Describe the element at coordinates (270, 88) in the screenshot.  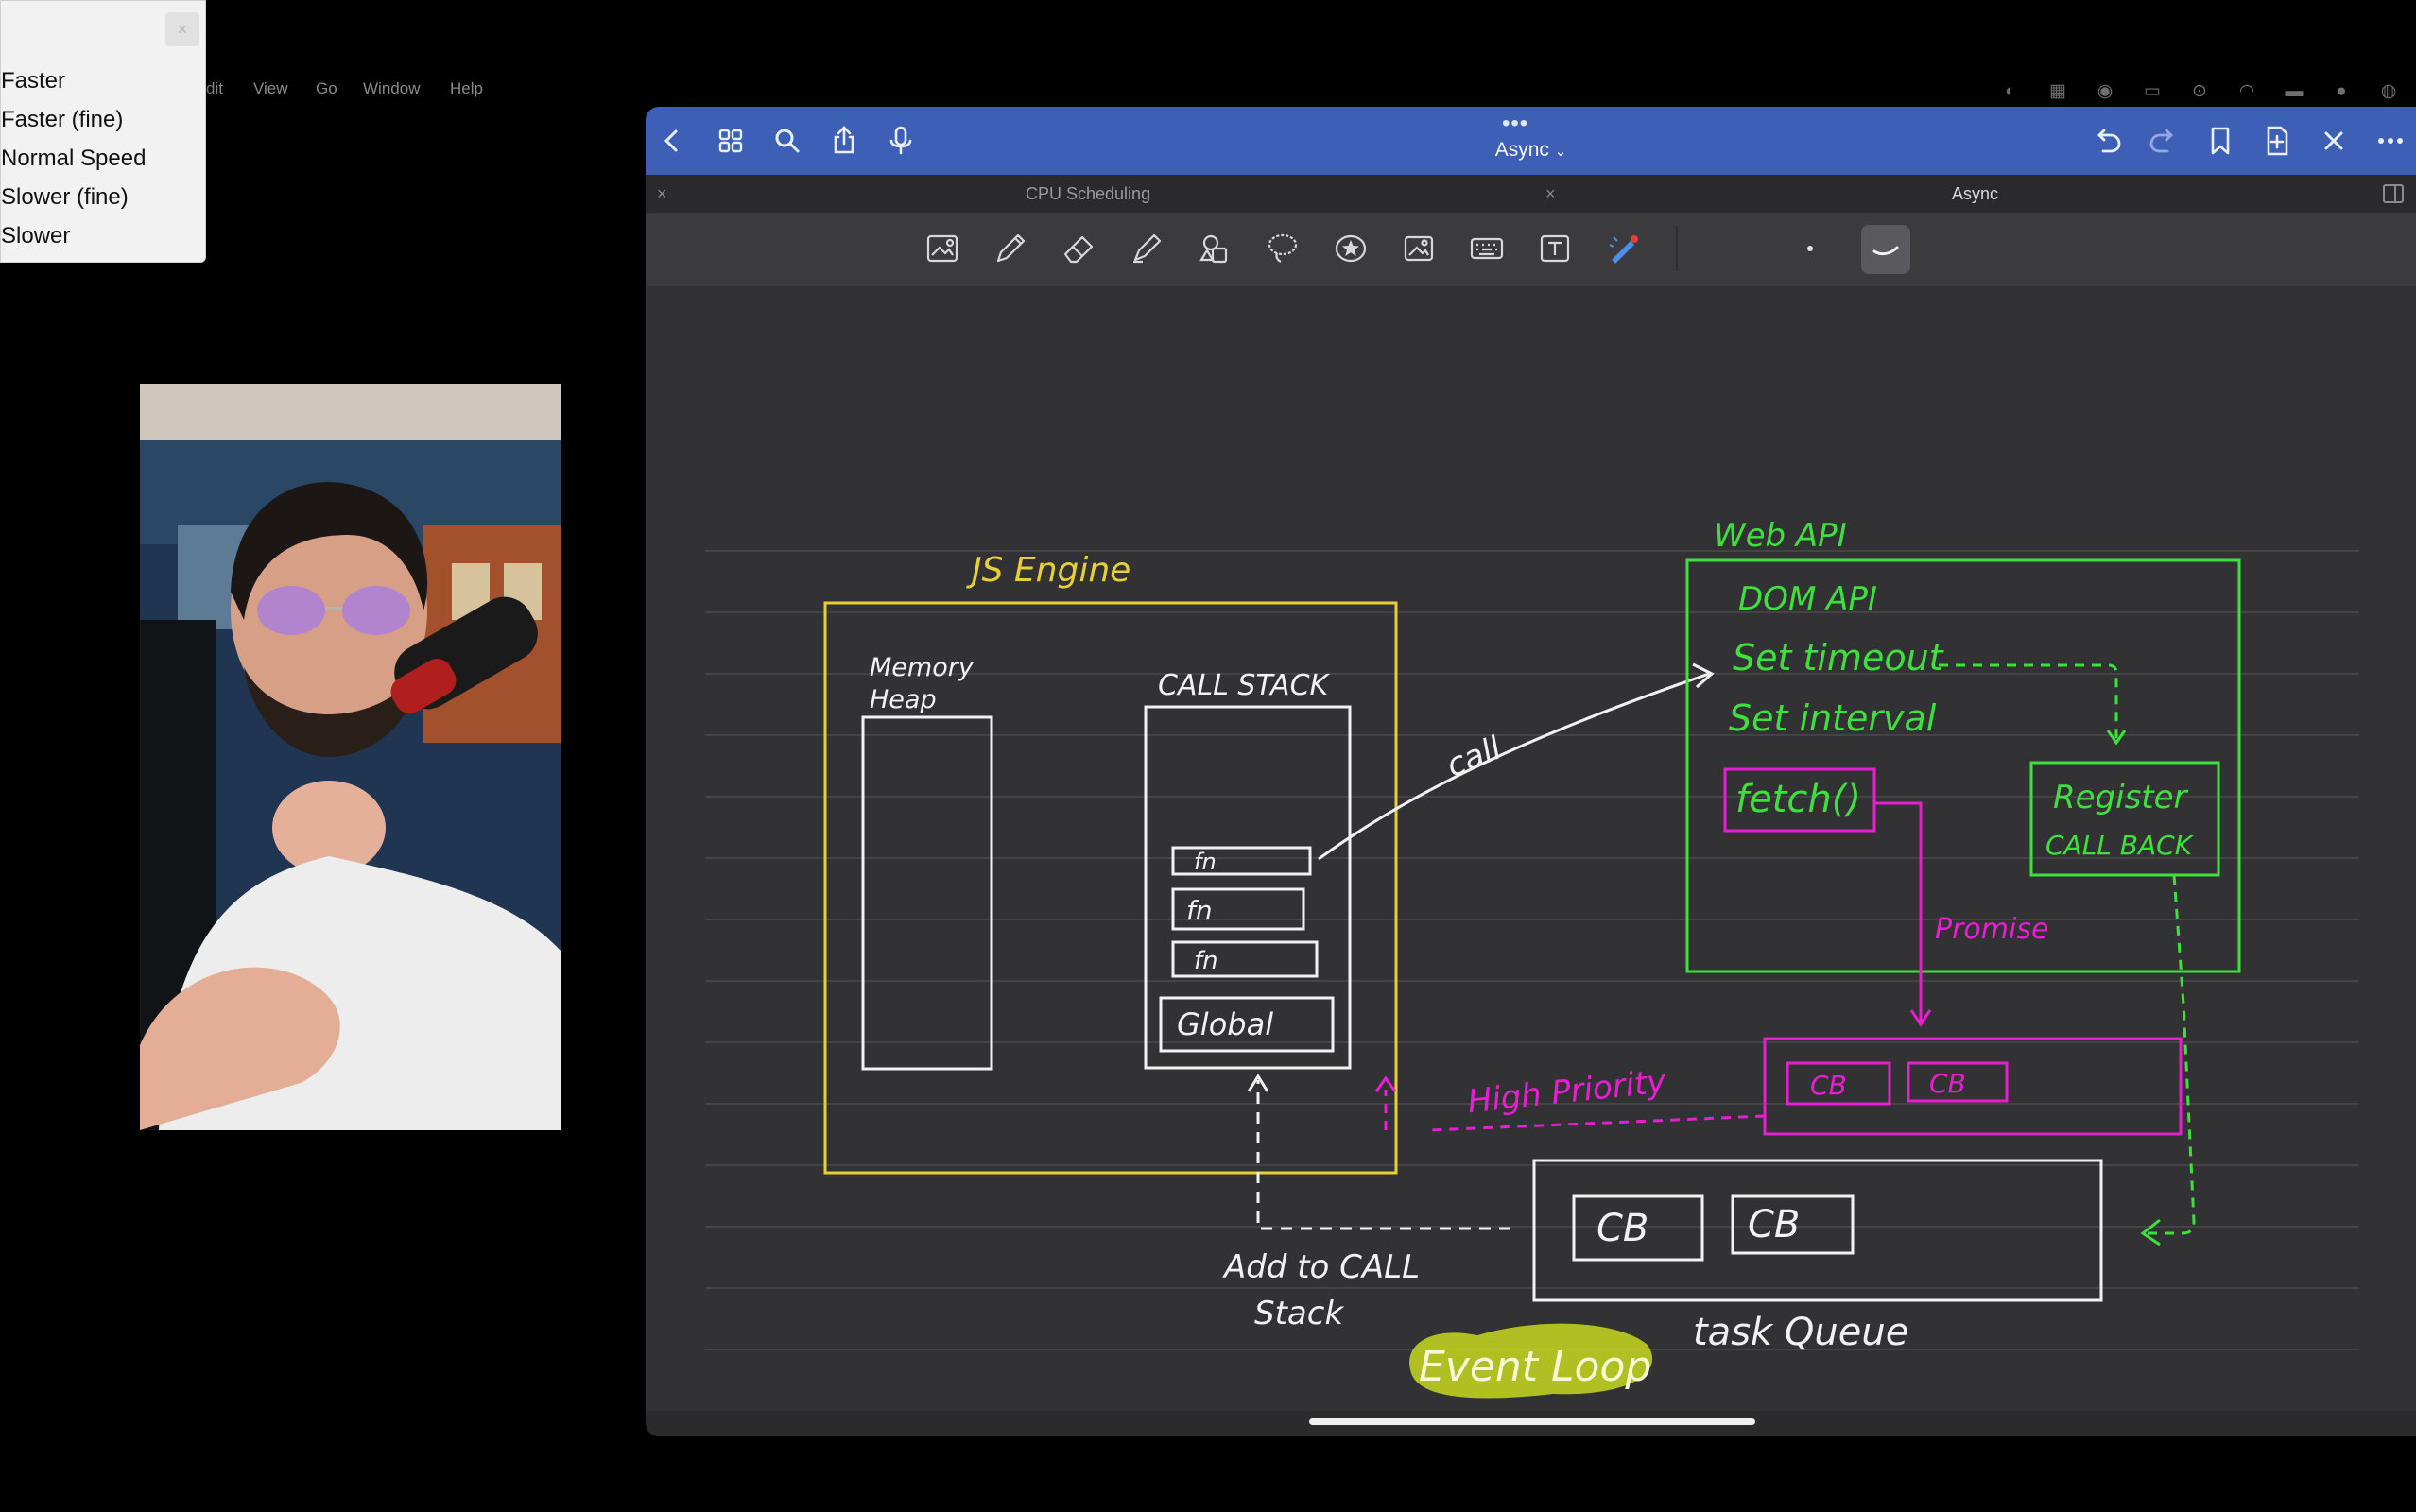
I see `menu-view: View` at that location.